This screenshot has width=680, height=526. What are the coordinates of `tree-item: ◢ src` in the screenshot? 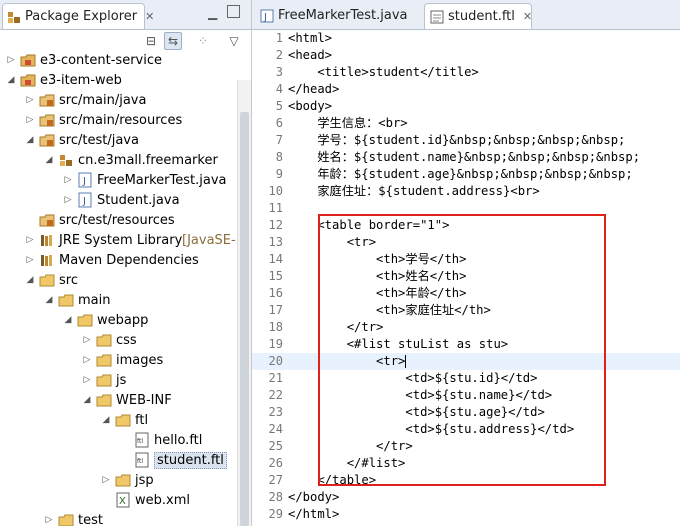 It's located at (118, 280).